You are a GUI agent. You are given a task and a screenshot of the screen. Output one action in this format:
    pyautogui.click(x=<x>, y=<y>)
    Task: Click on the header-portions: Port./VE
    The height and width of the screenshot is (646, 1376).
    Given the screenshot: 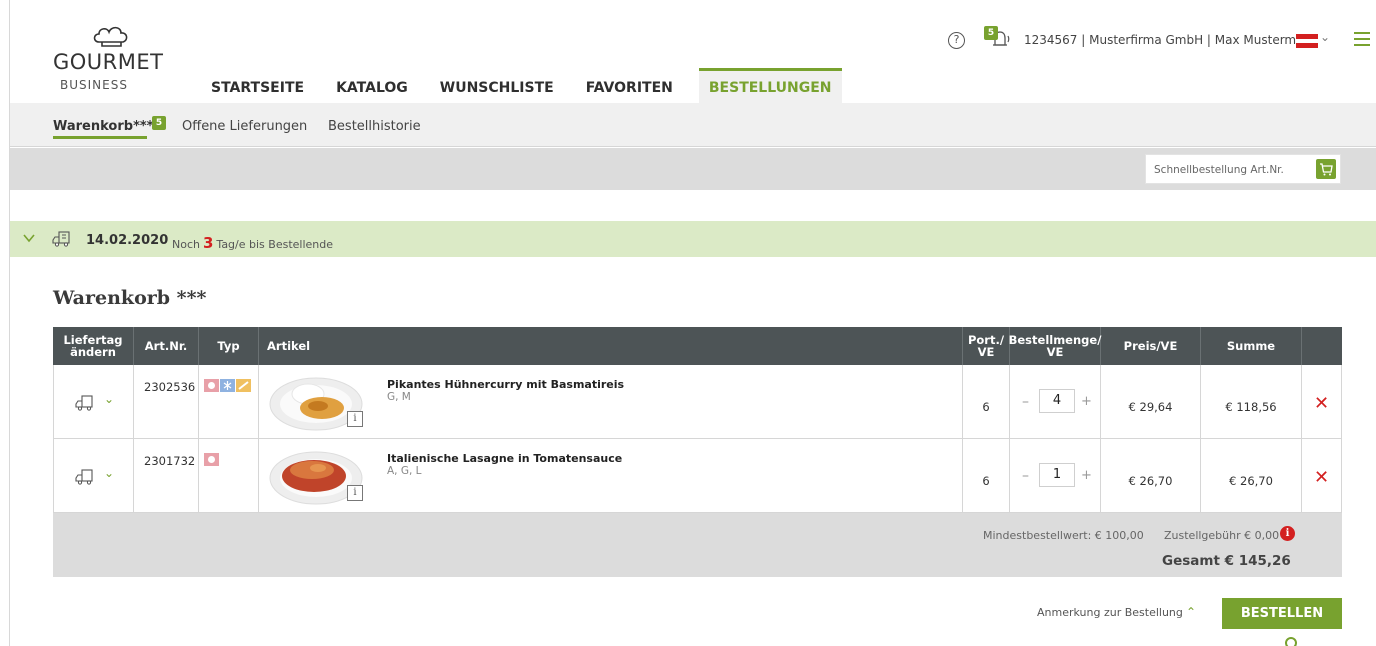 What is the action you would take?
    pyautogui.click(x=986, y=346)
    